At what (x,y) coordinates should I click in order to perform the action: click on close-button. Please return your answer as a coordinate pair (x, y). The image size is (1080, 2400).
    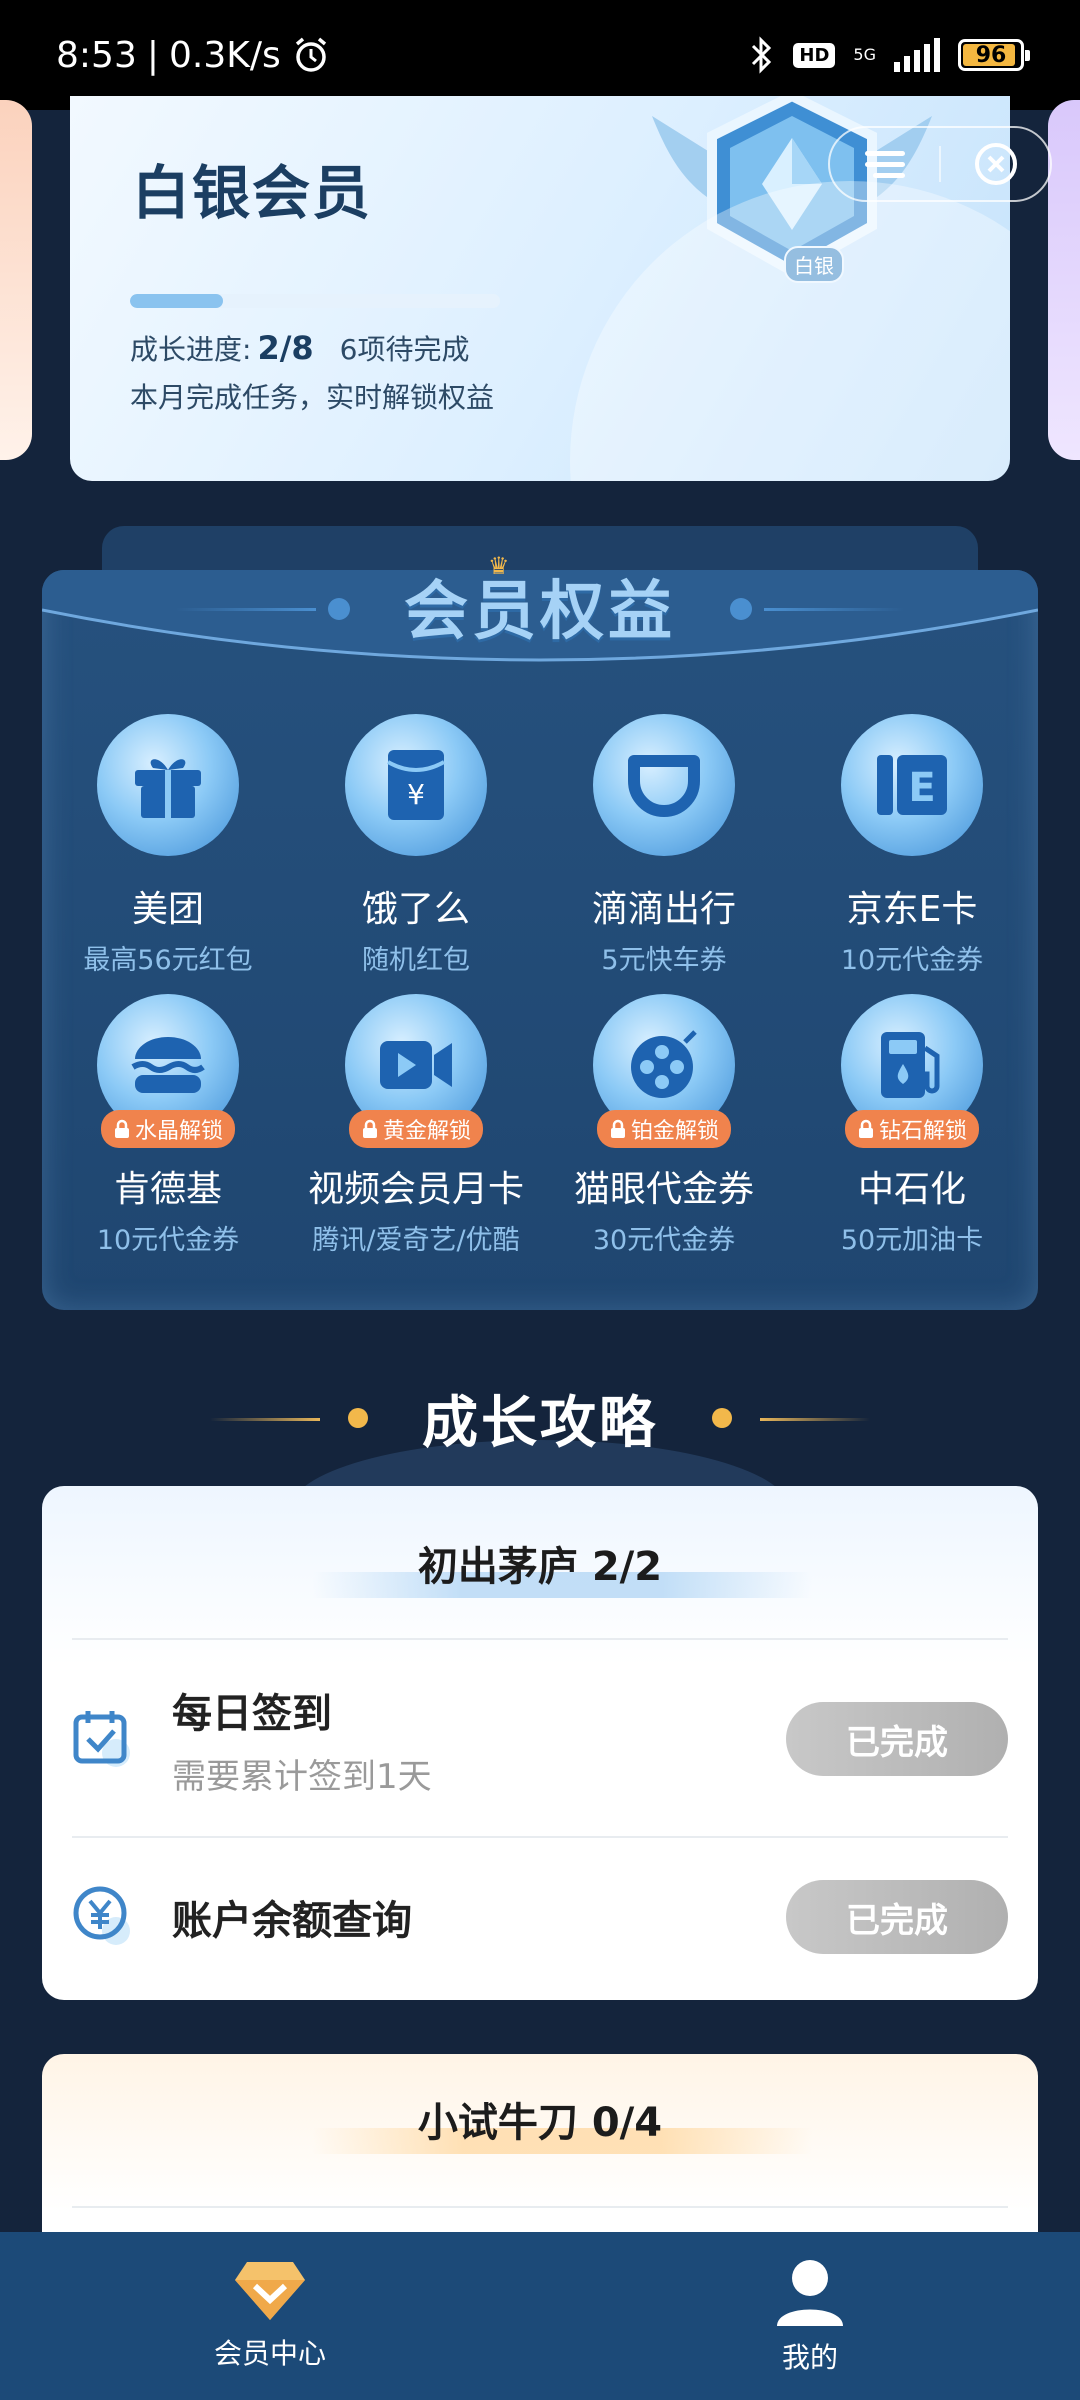
    Looking at the image, I should click on (995, 164).